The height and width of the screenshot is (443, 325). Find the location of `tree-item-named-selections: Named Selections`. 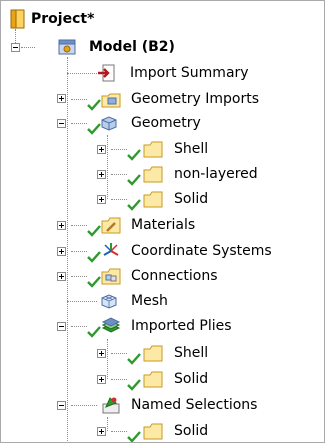

tree-item-named-selections: Named Selections is located at coordinates (194, 405).